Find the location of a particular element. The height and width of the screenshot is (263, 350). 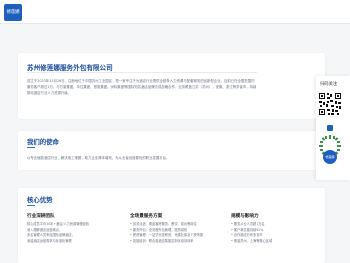

advantage-line: • 覆盖苏州、上海等核心区域 is located at coordinates (252, 240).